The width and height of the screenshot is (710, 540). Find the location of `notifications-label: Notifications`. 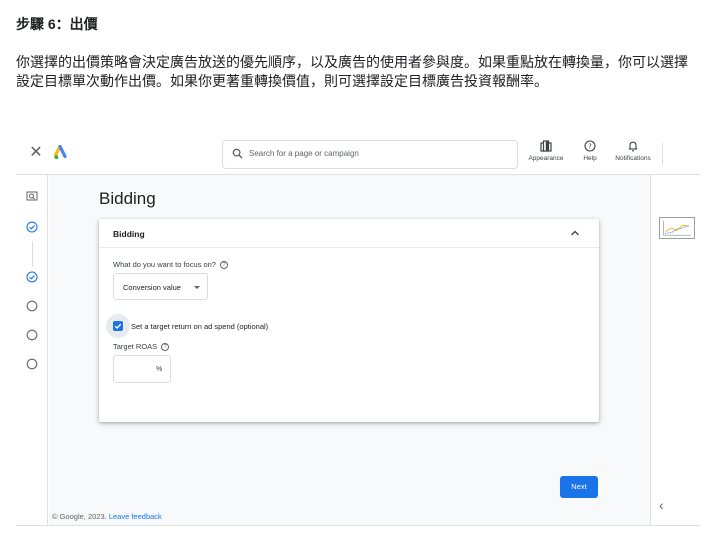

notifications-label: Notifications is located at coordinates (633, 158).